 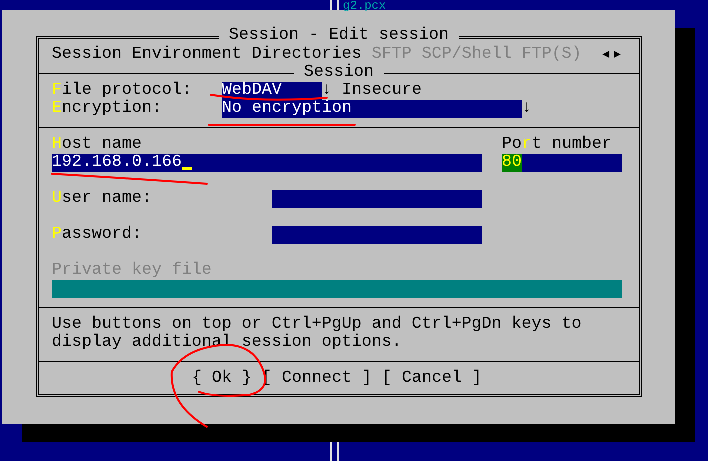 What do you see at coordinates (372, 109) in the screenshot?
I see `dropdown-field: No encryption` at bounding box center [372, 109].